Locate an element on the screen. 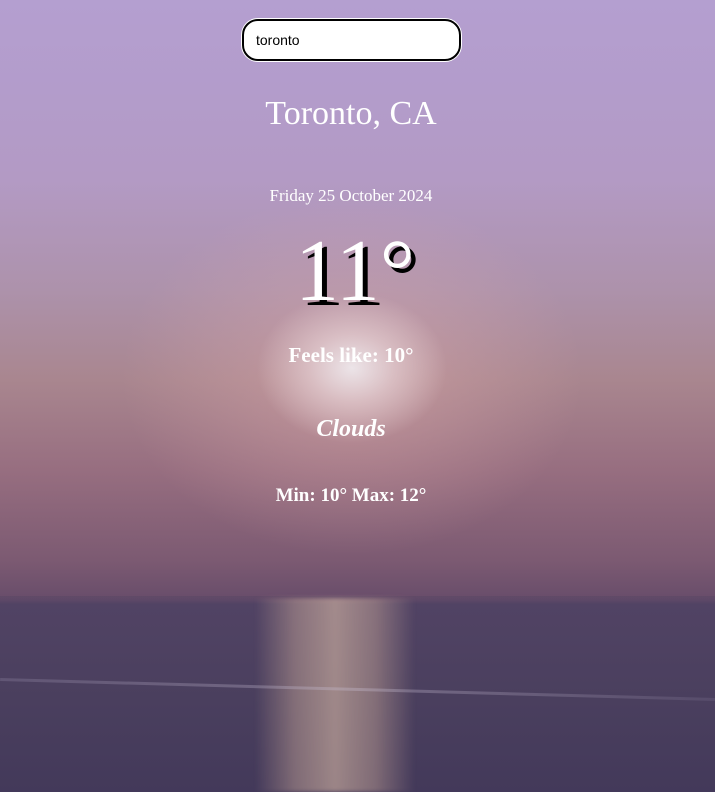 The width and height of the screenshot is (715, 792). feels-like: Feels like: 10° is located at coordinates (351, 355).